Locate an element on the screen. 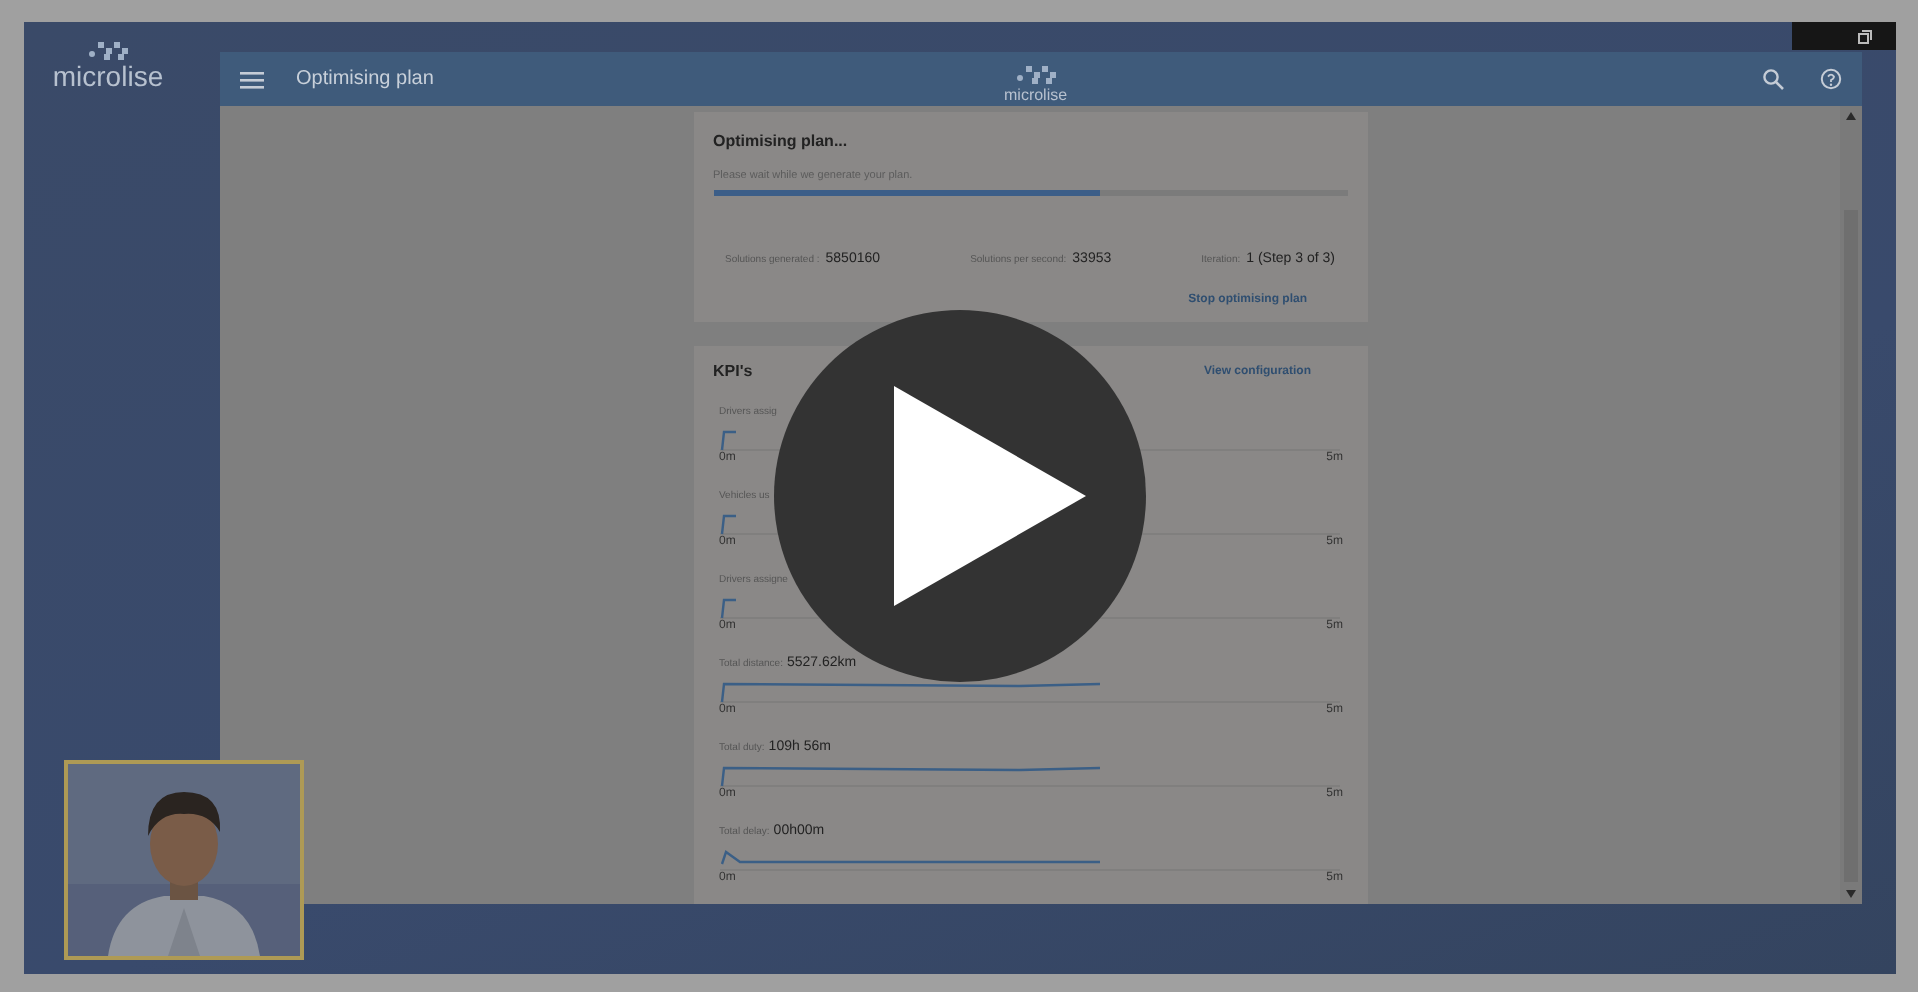 Image resolution: width=1918 pixels, height=992 pixels. scroll-up-icon is located at coordinates (1851, 116).